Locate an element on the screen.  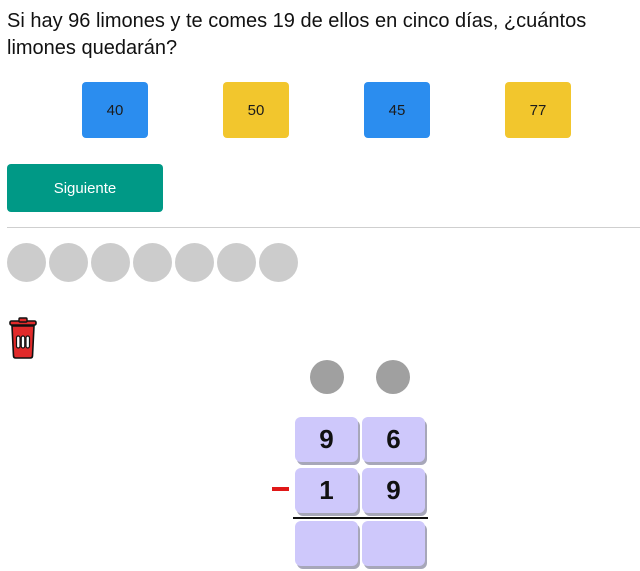
trash-icon-graphic is located at coordinates (23, 338).